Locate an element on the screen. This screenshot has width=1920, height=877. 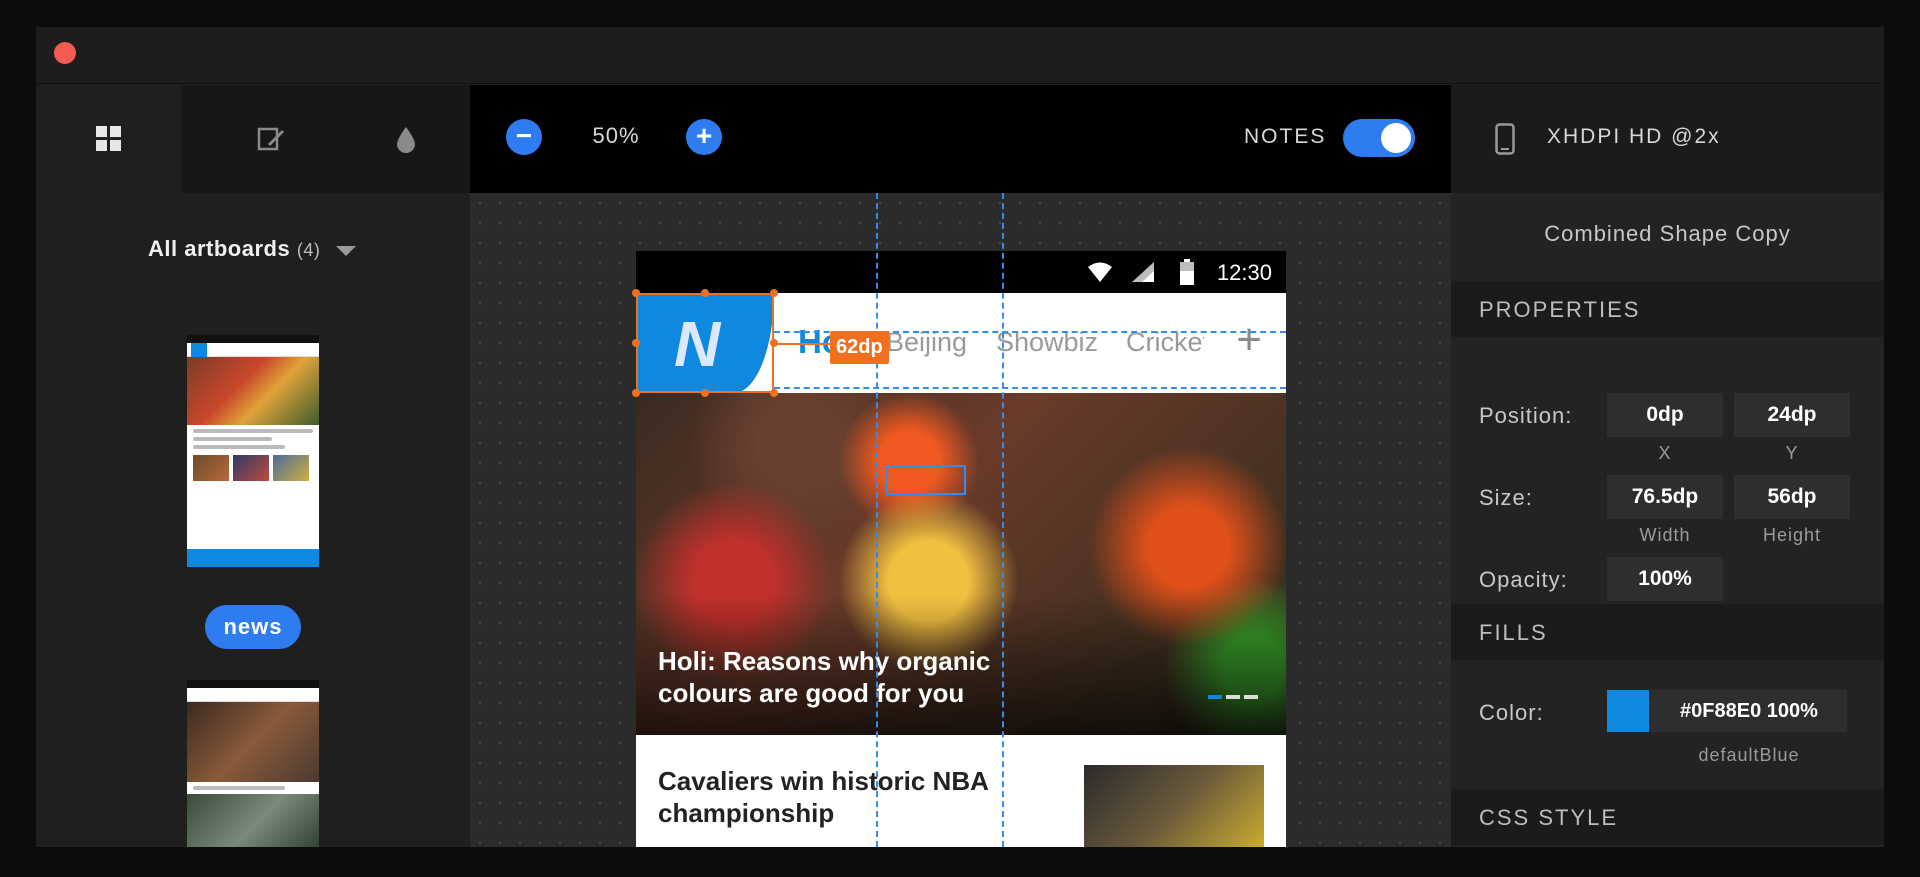
pen-edit-icon is located at coordinates (270, 139).